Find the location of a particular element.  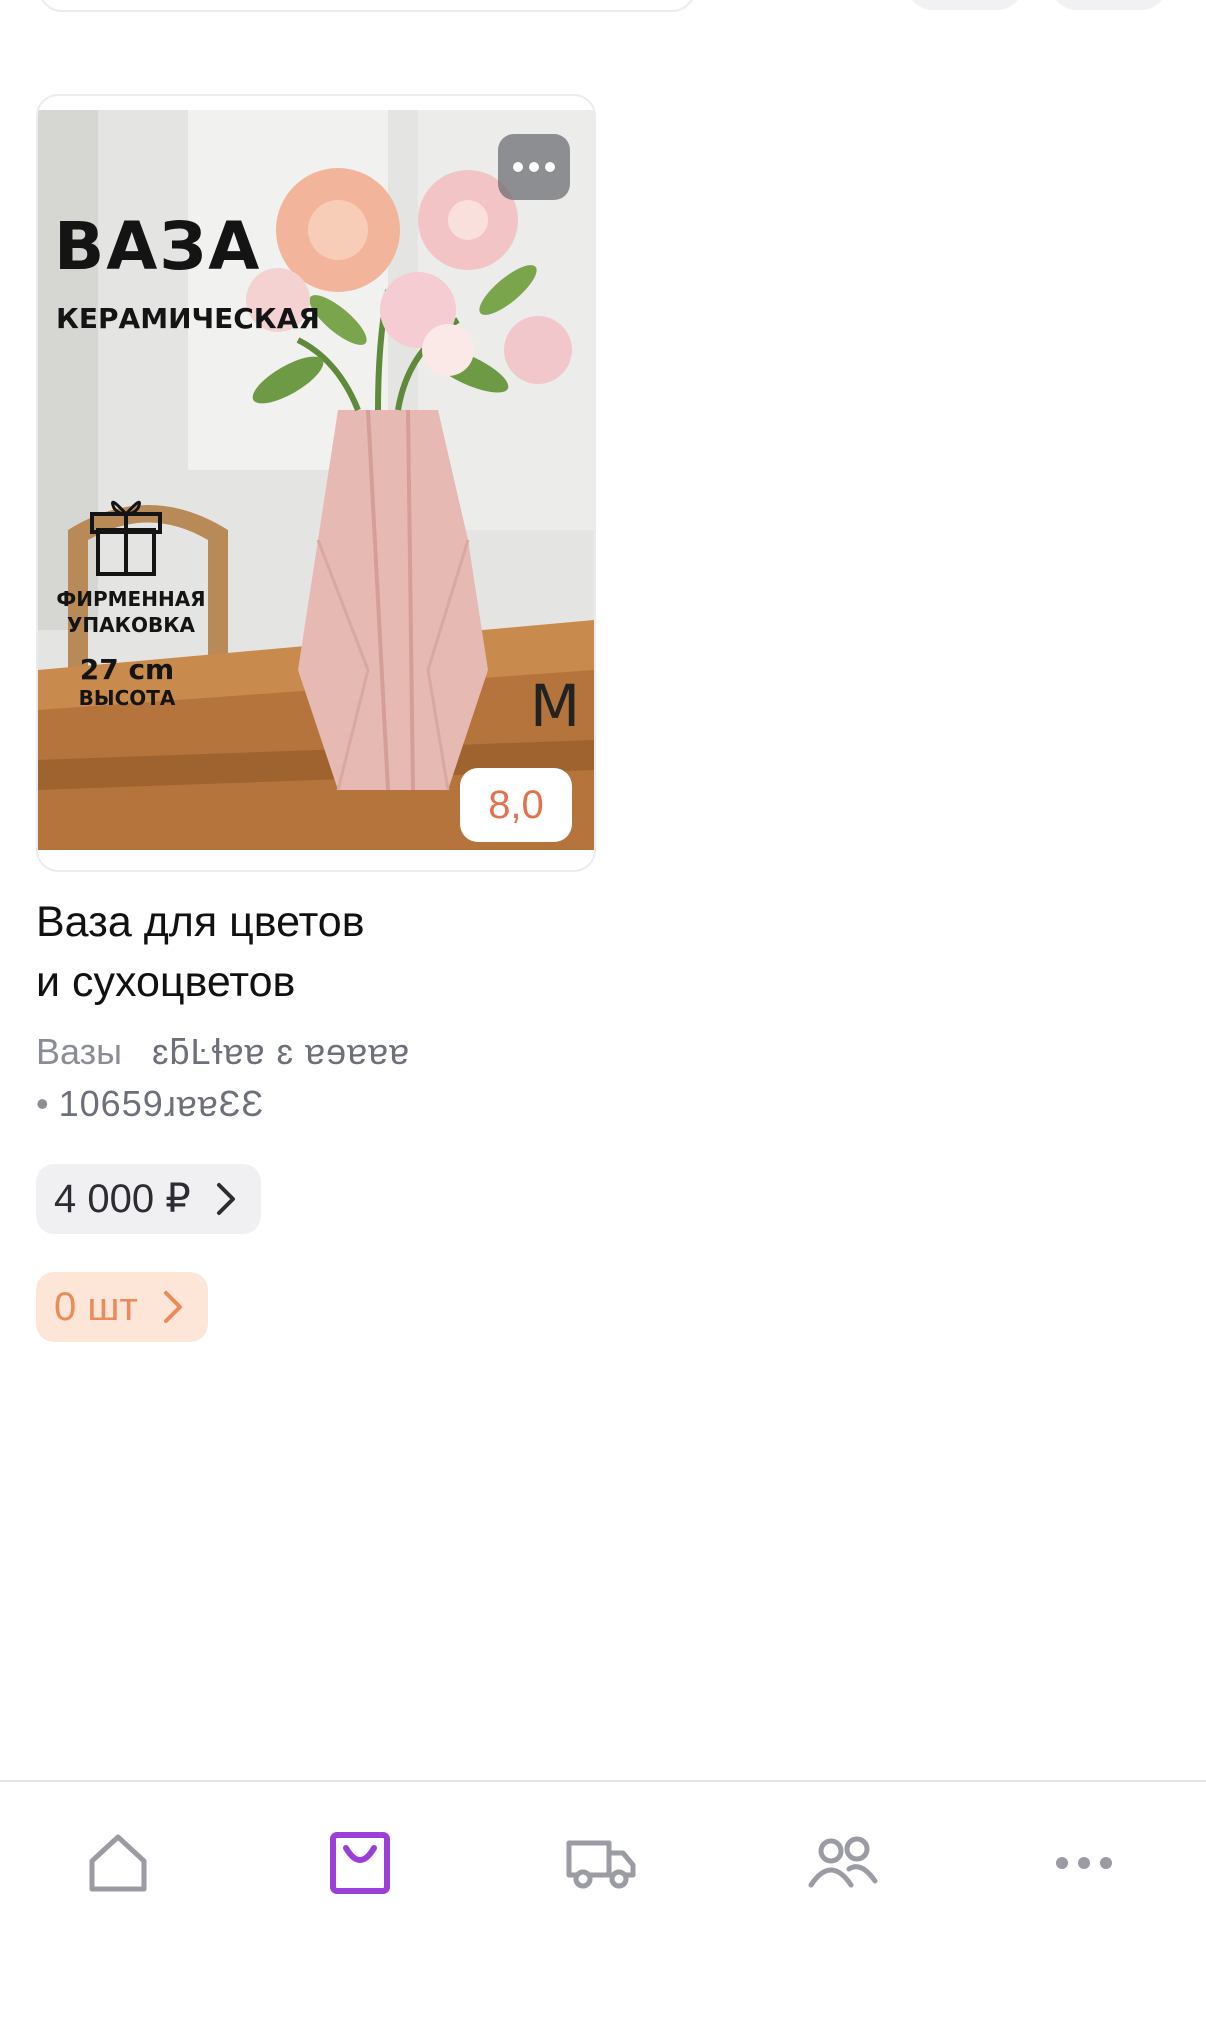

seller-name-obscured: ɛƃĿɬɐɐ ɛ ɐɘɐɐɐ is located at coordinates (281, 1051).